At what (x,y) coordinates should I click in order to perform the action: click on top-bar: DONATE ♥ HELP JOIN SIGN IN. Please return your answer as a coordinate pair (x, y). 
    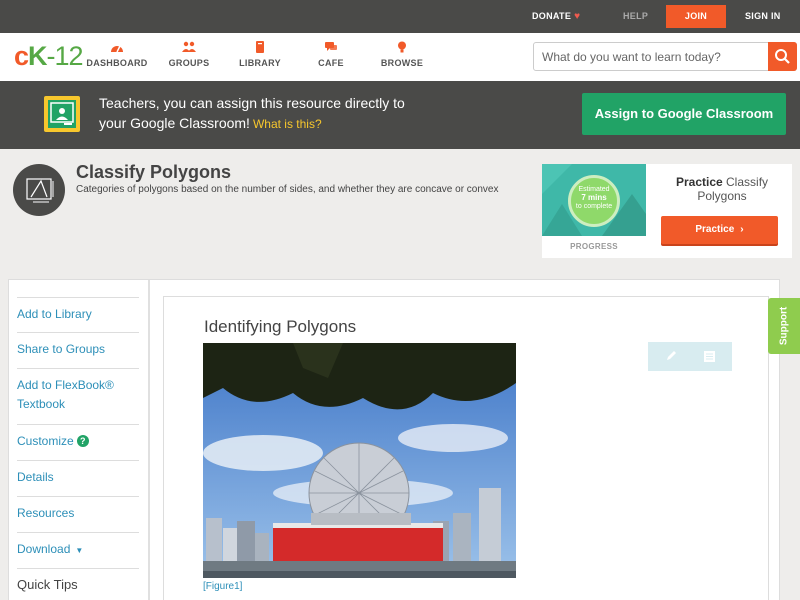
    Looking at the image, I should click on (400, 16).